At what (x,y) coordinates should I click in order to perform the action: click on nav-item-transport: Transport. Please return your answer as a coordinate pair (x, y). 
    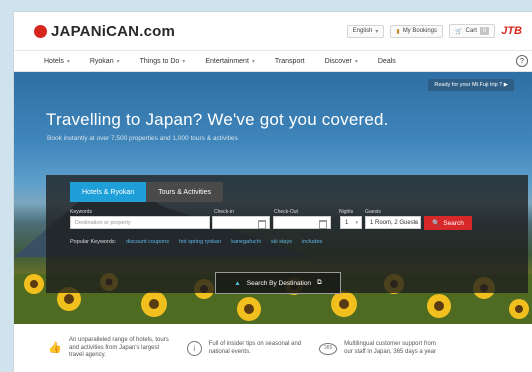
    Looking at the image, I should click on (290, 61).